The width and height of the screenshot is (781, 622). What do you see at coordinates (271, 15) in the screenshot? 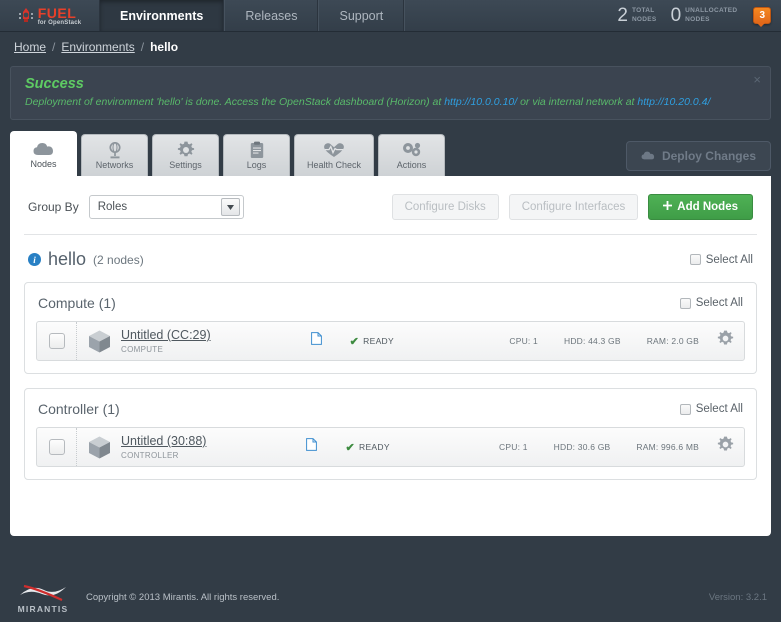
I see `nav-item-releases: Releases` at bounding box center [271, 15].